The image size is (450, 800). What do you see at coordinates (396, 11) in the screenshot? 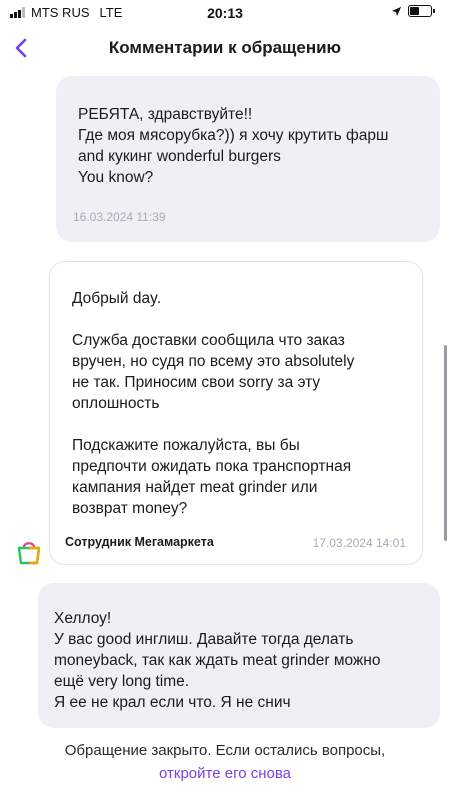
I see `location-arrow-icon` at bounding box center [396, 11].